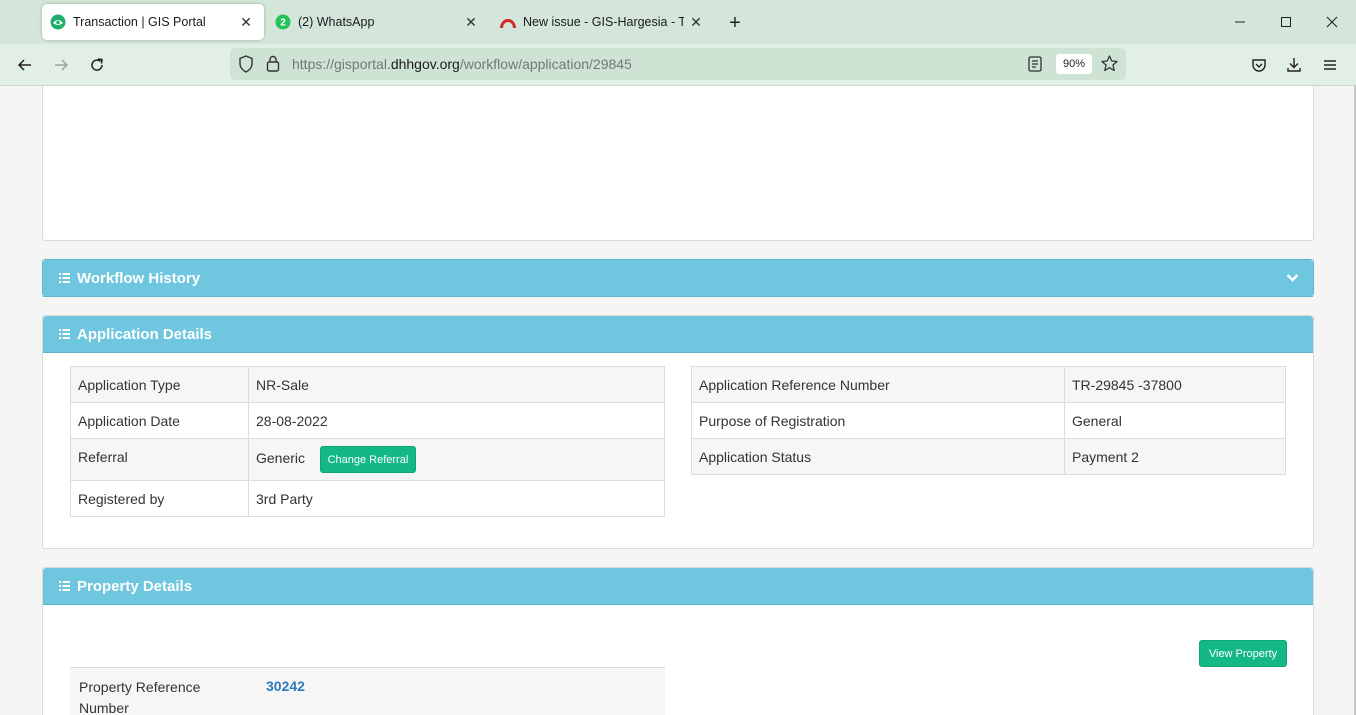 Image resolution: width=1356 pixels, height=715 pixels. I want to click on field-label: Referral, so click(159, 459).